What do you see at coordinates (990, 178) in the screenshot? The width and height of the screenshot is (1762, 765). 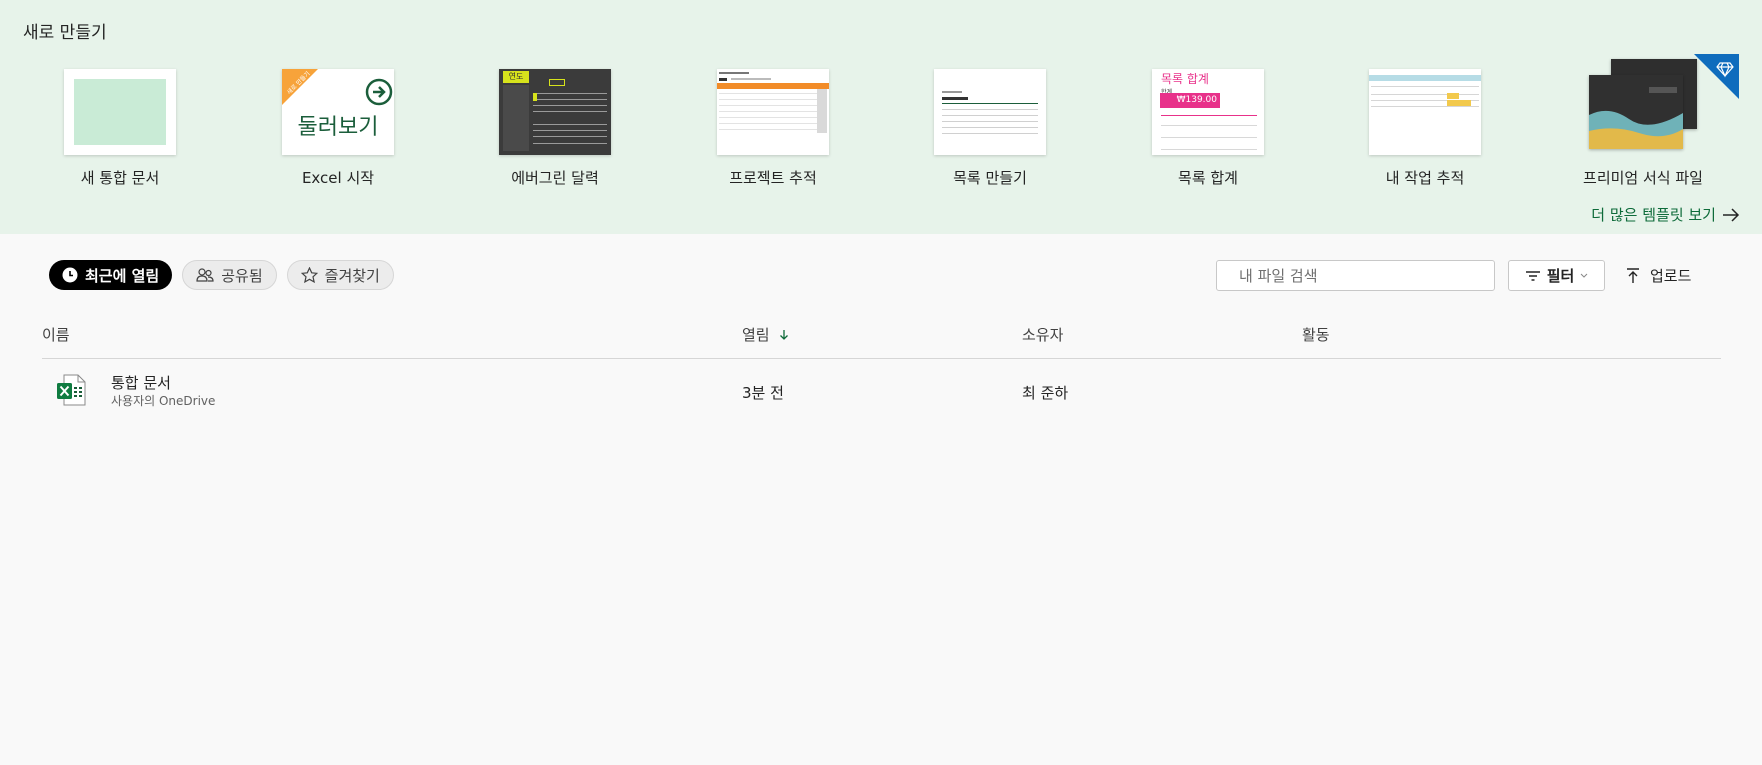 I see `template-label: 목록 만들기` at bounding box center [990, 178].